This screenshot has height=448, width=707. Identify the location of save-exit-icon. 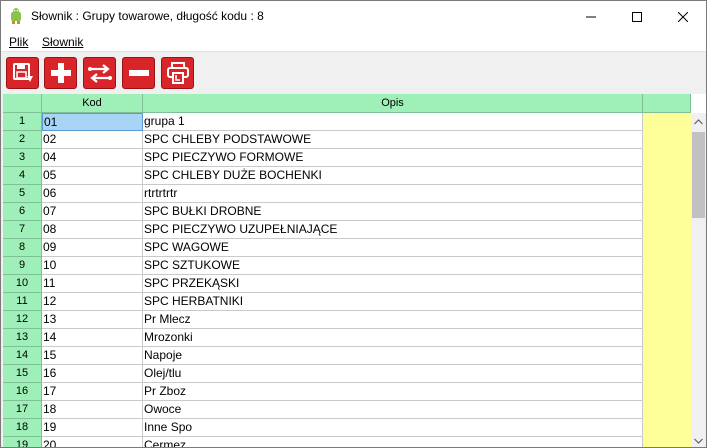
(22, 72).